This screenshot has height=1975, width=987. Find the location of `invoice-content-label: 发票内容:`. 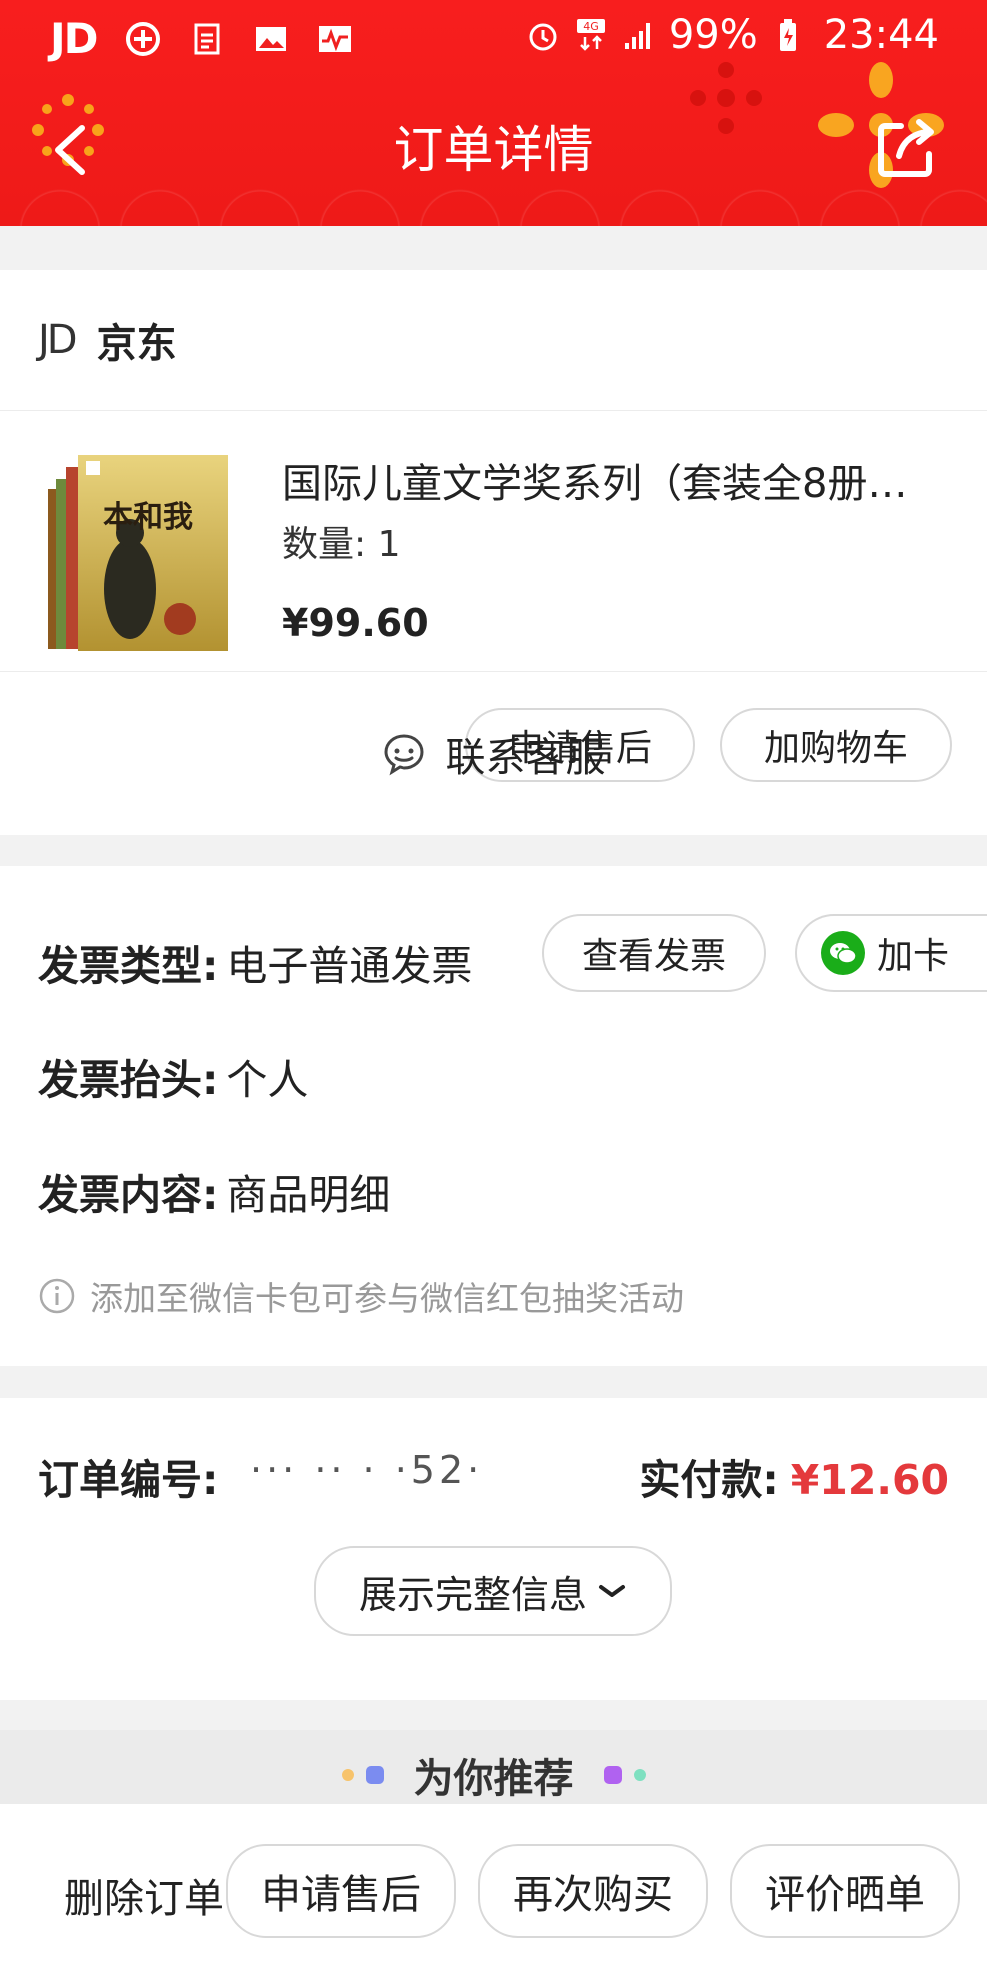

invoice-content-label: 发票内容: is located at coordinates (128, 1195).